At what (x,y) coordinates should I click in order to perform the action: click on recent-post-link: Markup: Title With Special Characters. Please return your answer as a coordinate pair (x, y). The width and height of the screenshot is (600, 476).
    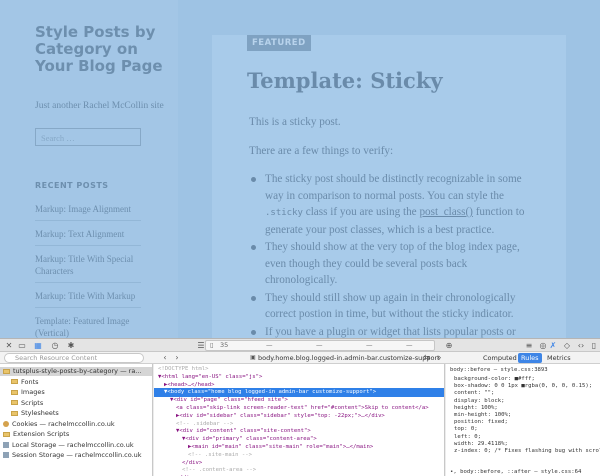
    Looking at the image, I should click on (88, 266).